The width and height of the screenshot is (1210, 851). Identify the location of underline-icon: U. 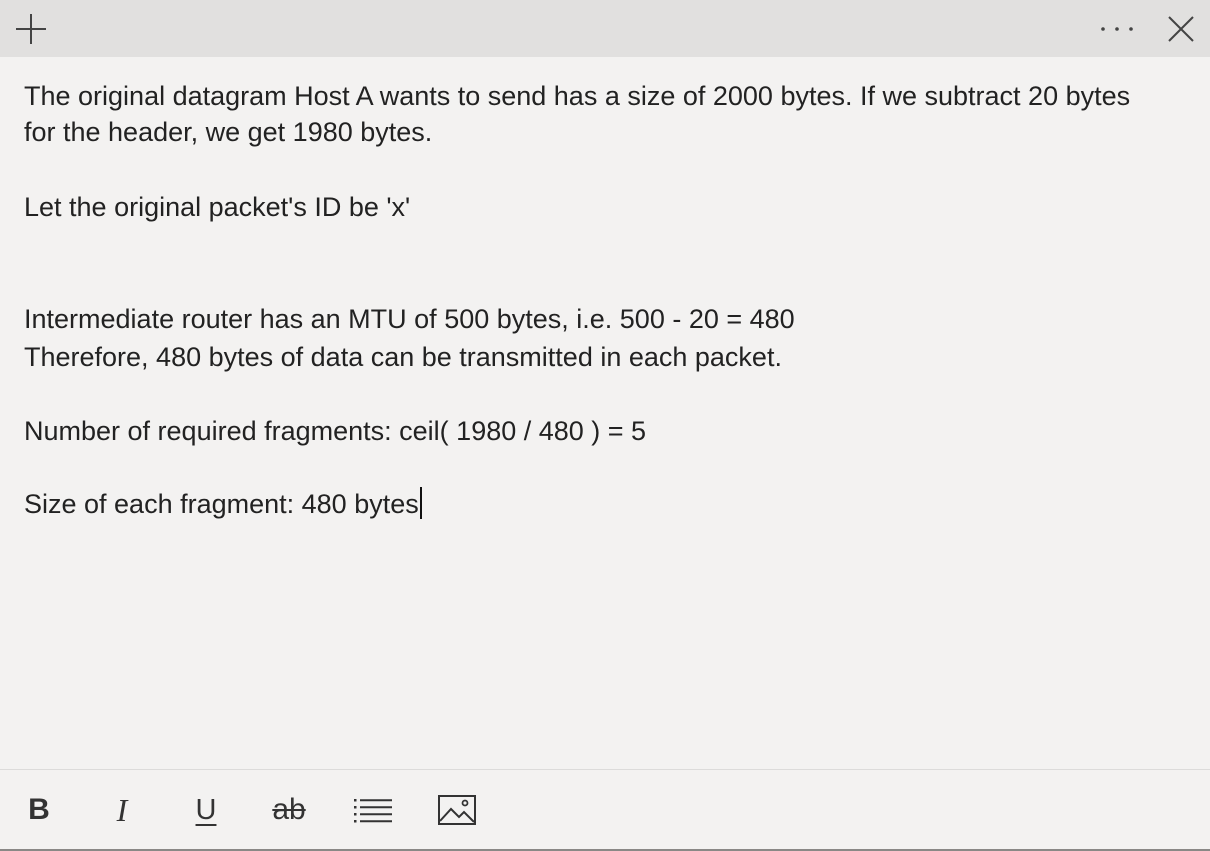
(206, 809).